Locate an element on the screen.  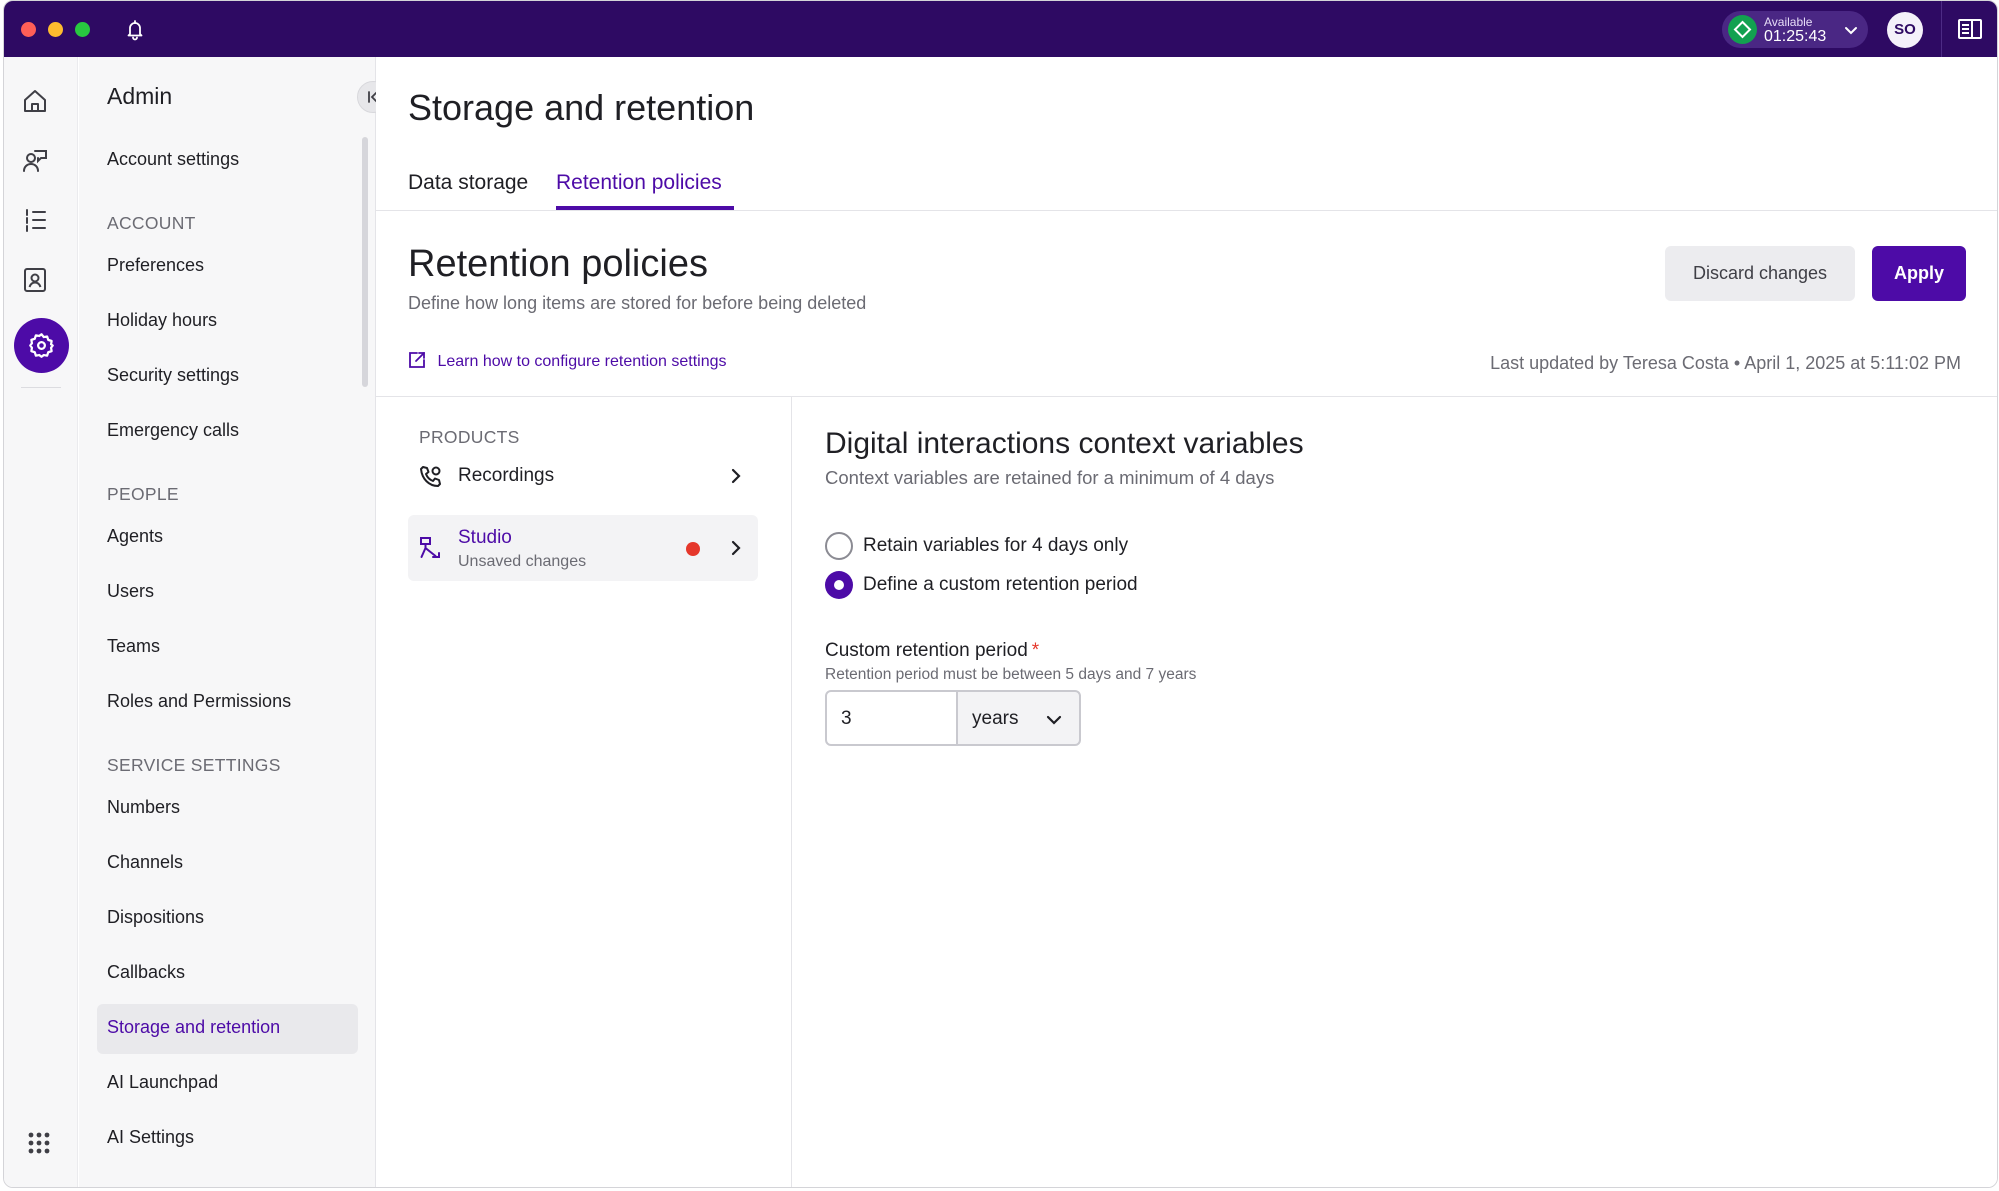
product-item-studio: Studio Unsaved changes is located at coordinates (583, 548).